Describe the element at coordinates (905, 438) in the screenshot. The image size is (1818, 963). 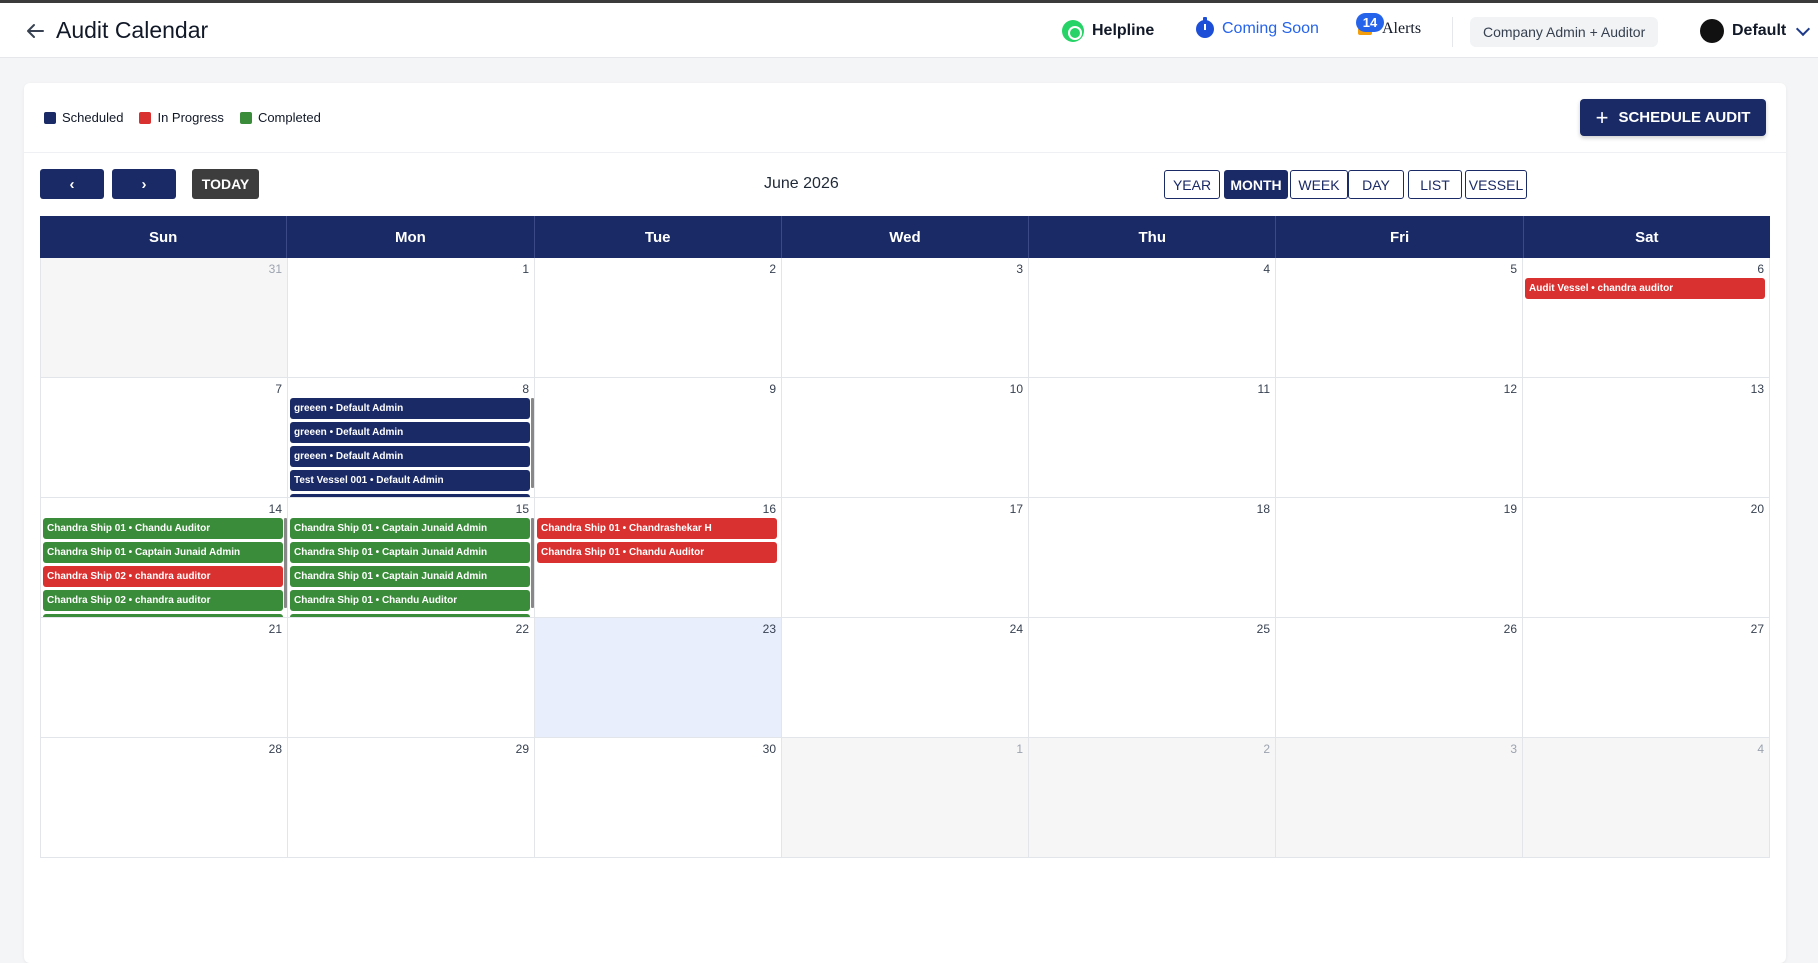
I see `day-cell: 10` at that location.